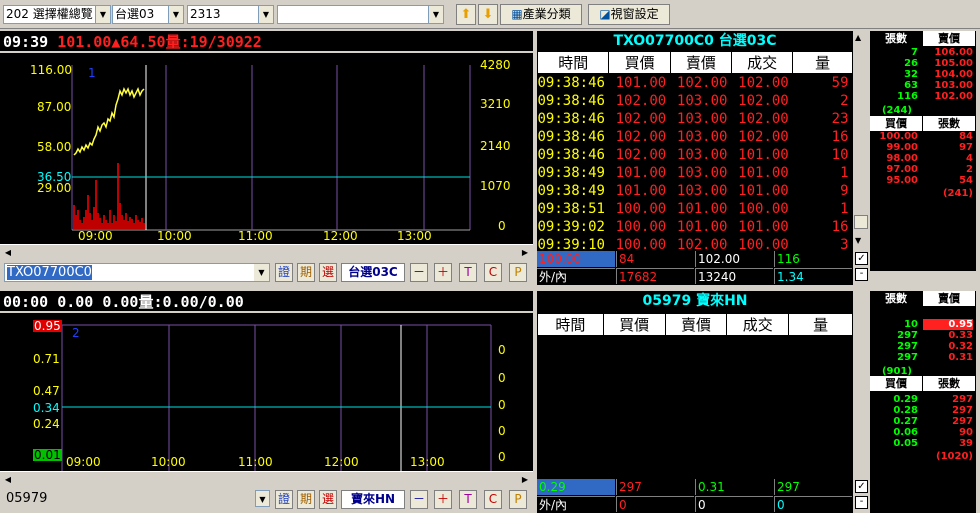 This screenshot has height=513, width=980. I want to click on d2-h-qty: 張數, so click(896, 298).